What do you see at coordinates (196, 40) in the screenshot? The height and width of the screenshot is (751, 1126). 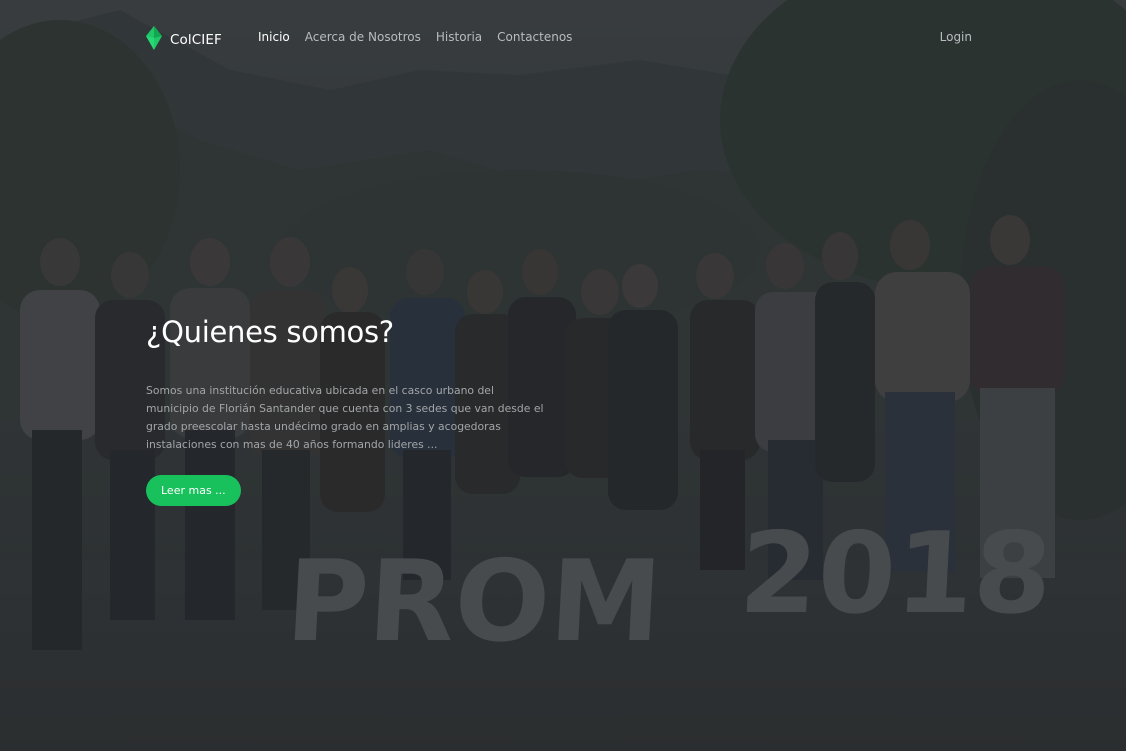 I see `brand-name: ColCIEF` at bounding box center [196, 40].